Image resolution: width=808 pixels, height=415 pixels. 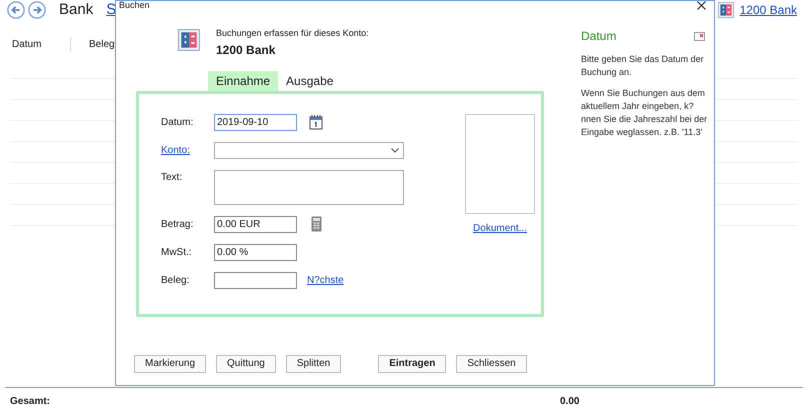 What do you see at coordinates (134, 5) in the screenshot?
I see `dialog-title: Buchen` at bounding box center [134, 5].